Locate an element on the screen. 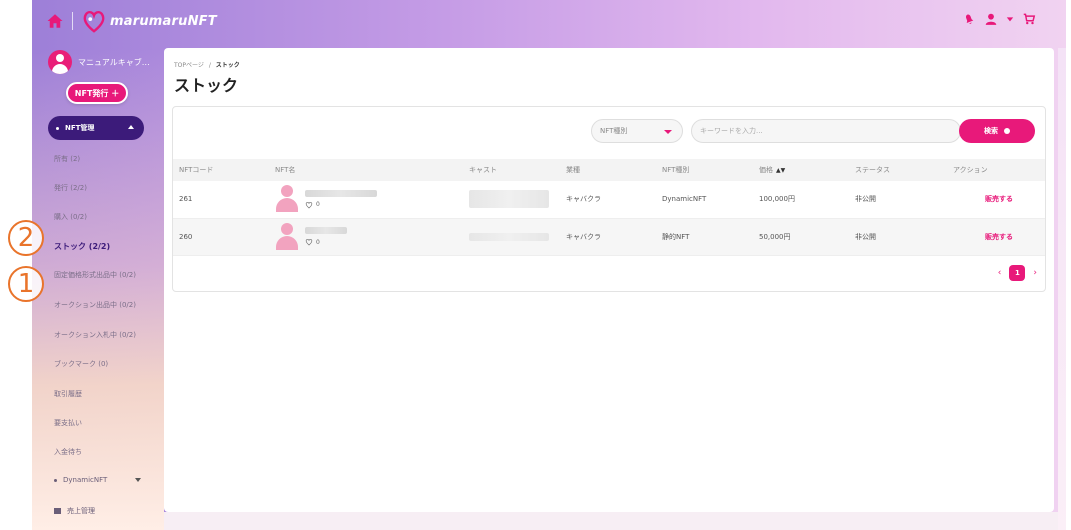  cart-icon is located at coordinates (1029, 19).